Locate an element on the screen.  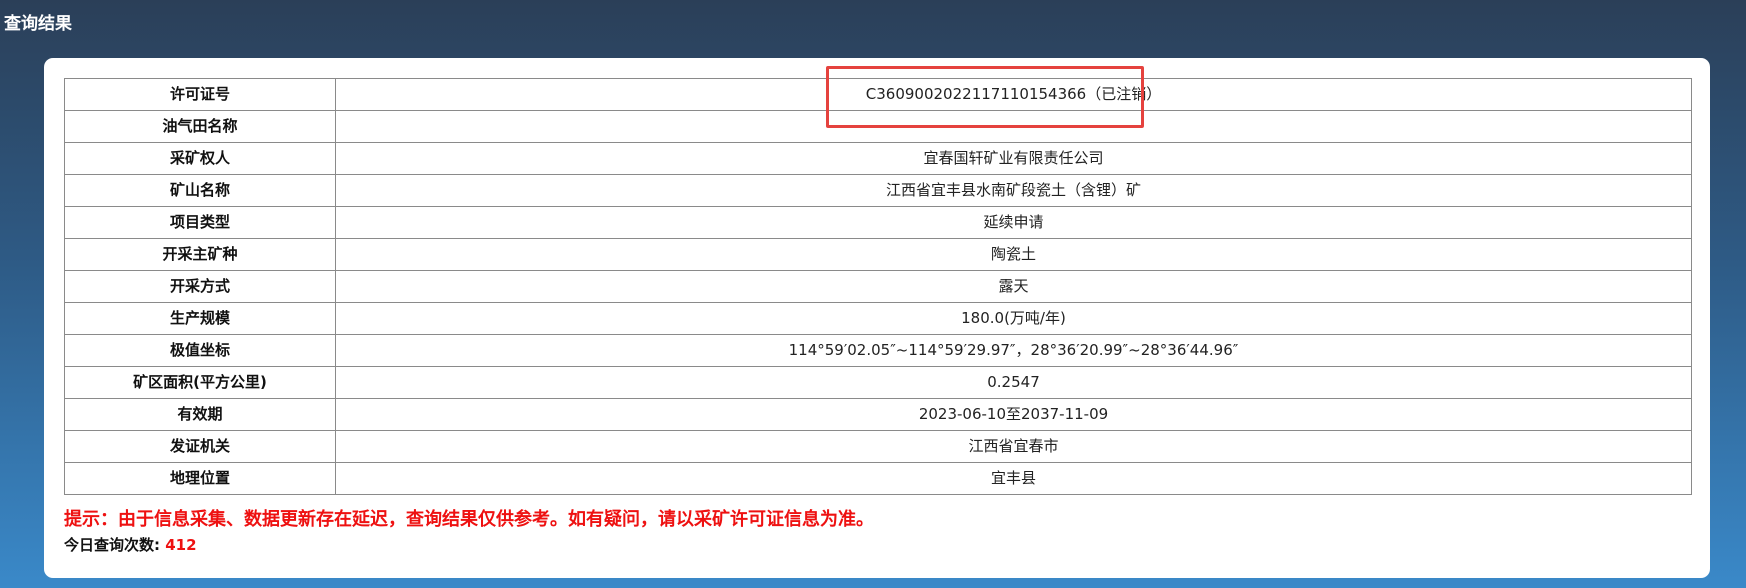
table-row: 油气田名称 is located at coordinates (878, 126).